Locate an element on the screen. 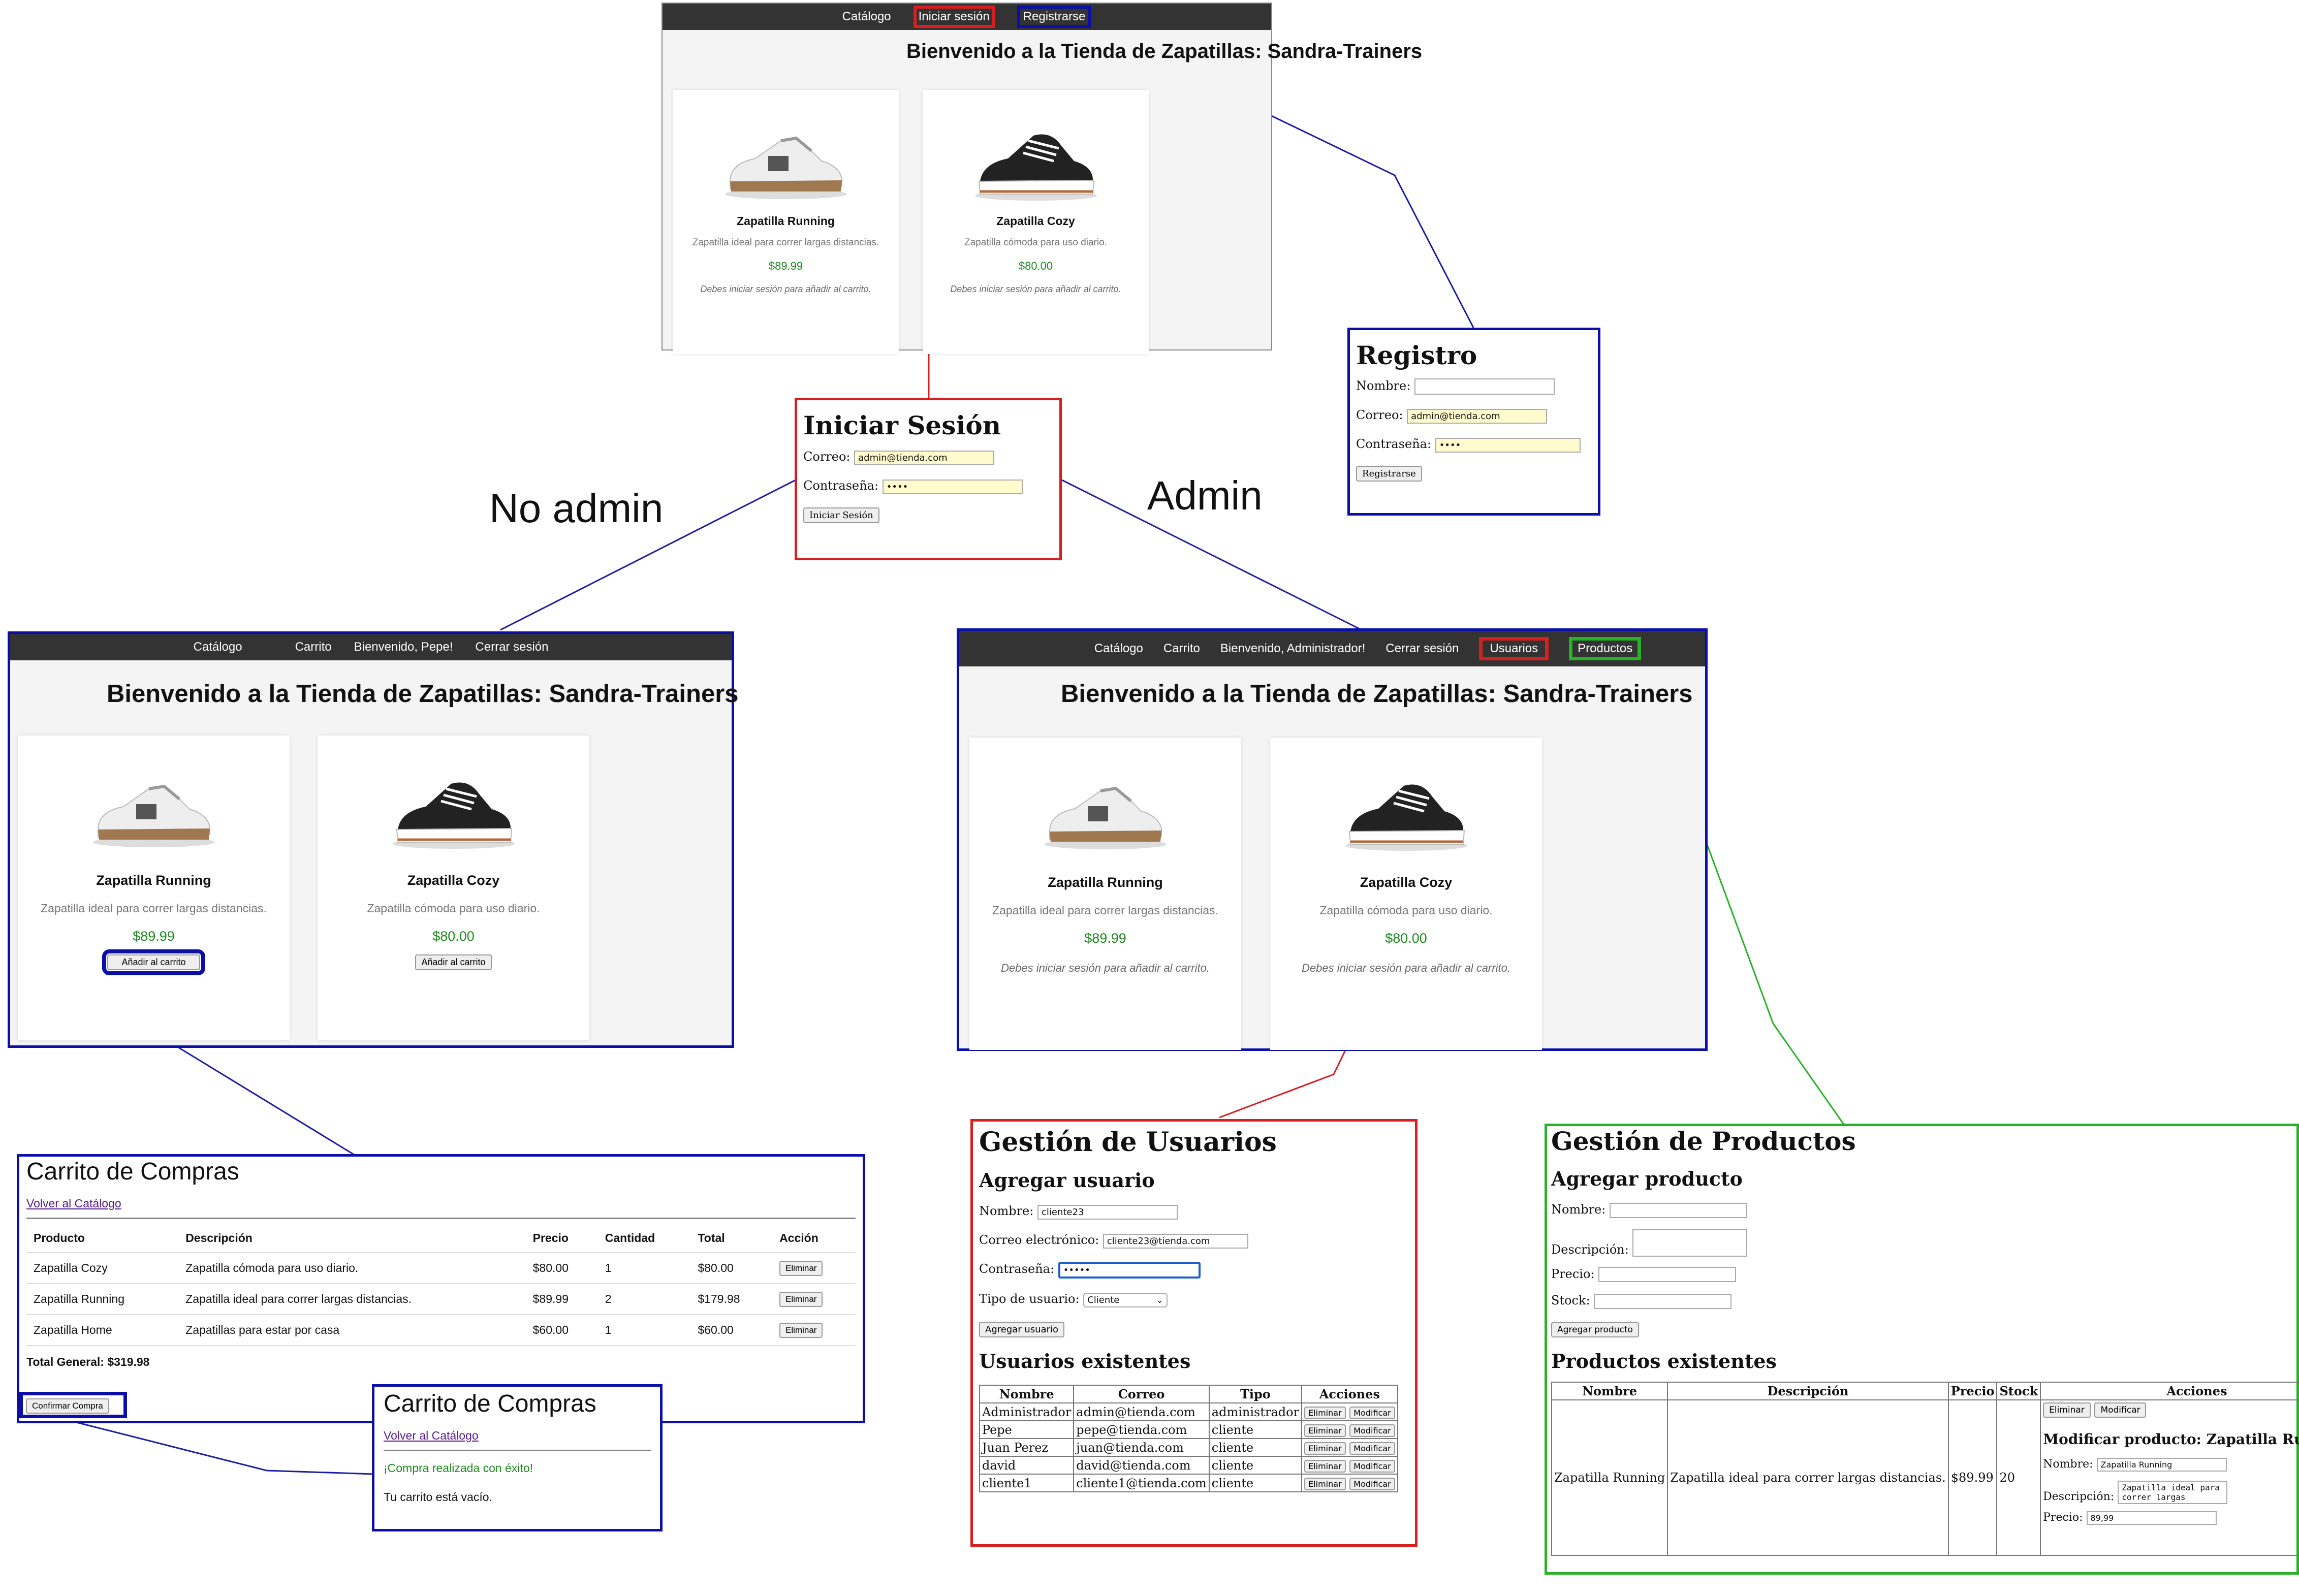 Image resolution: width=2299 pixels, height=1596 pixels. product-desc-input is located at coordinates (1690, 1243).